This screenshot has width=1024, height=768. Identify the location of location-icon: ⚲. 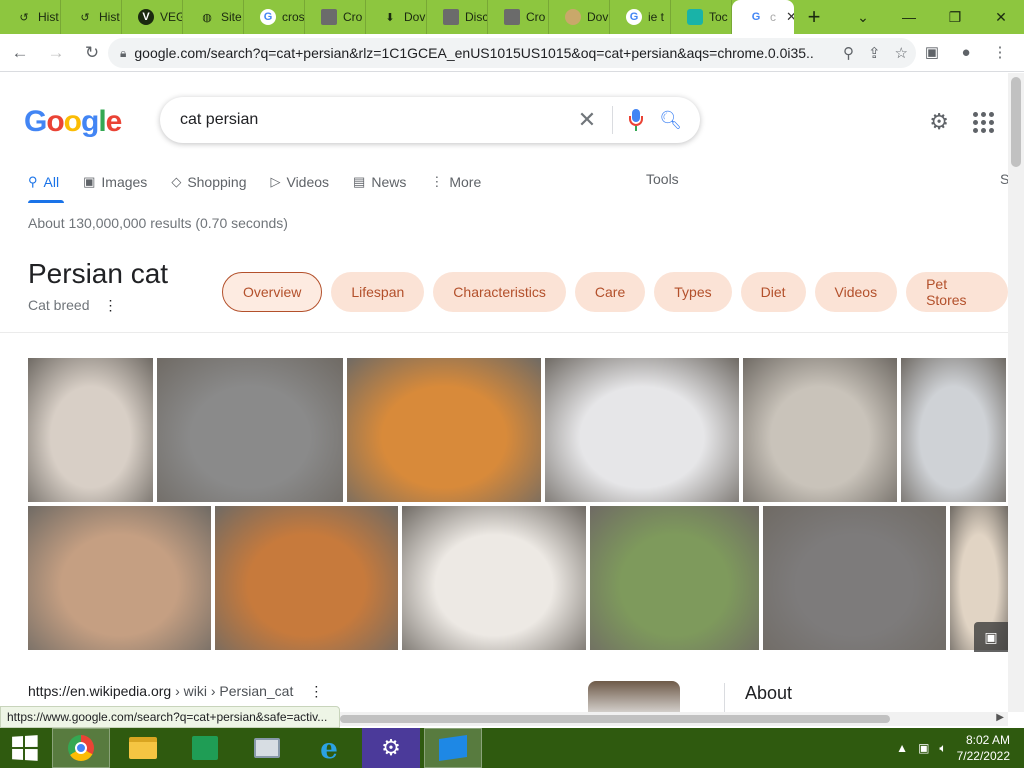
(848, 53).